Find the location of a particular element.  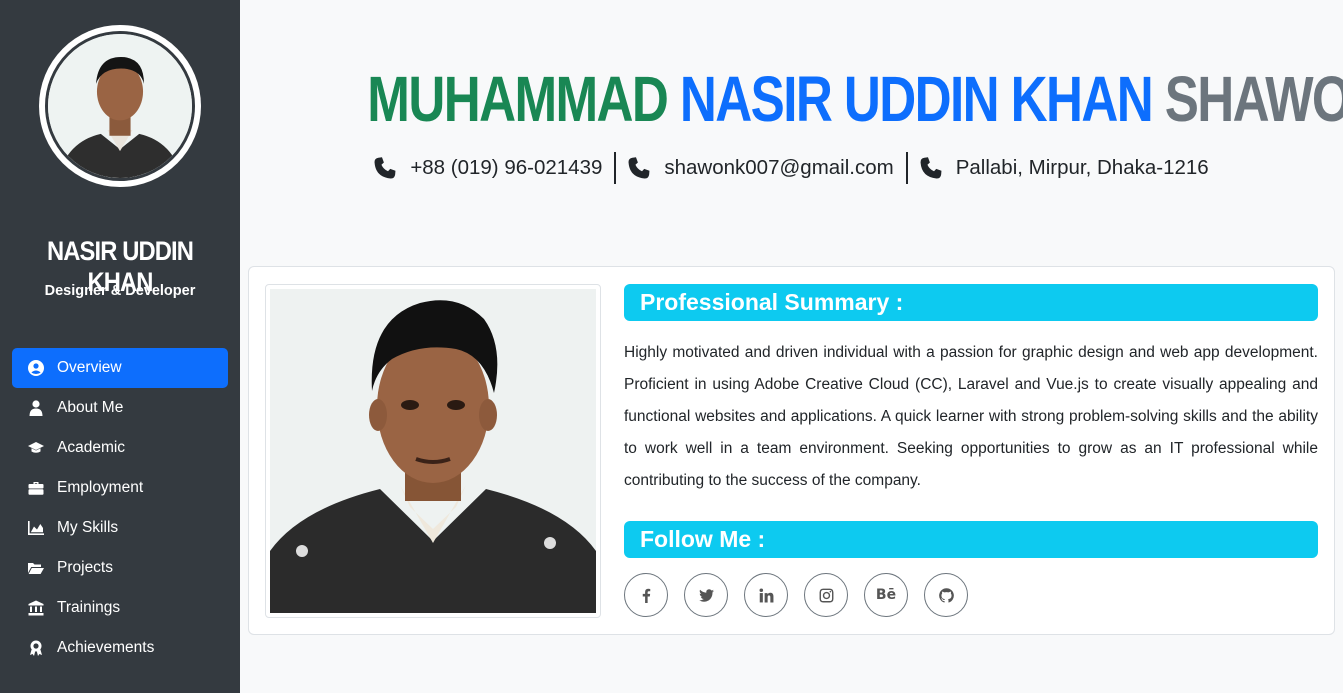

address-text: Pallabi, Mirpur, Dhaka-1216 is located at coordinates (1082, 167).